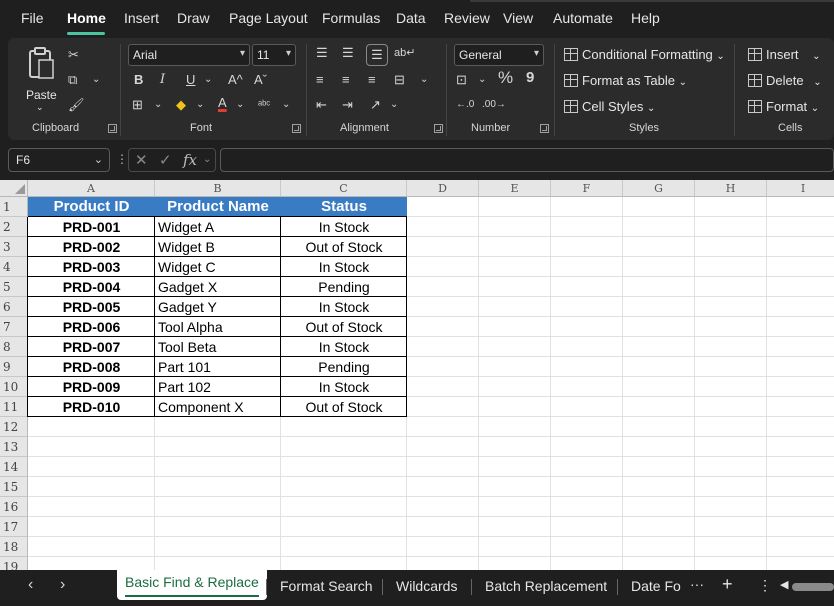  Describe the element at coordinates (91, 227) in the screenshot. I see `table-cell: PRD-001` at that location.